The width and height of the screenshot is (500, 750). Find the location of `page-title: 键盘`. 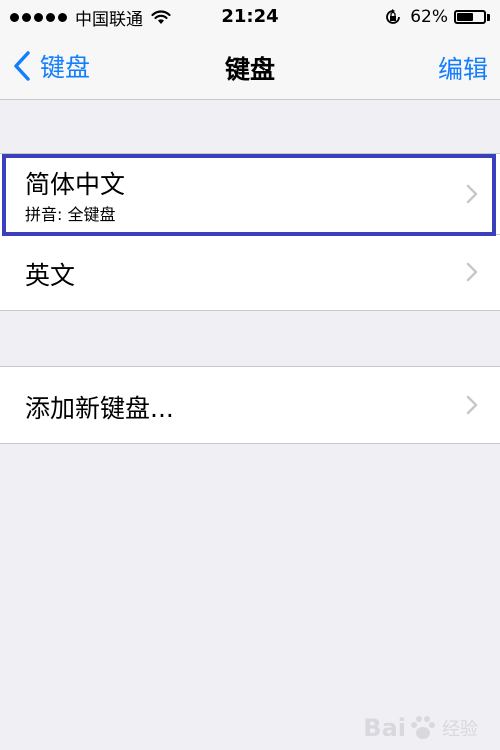

page-title: 键盘 is located at coordinates (249, 69).